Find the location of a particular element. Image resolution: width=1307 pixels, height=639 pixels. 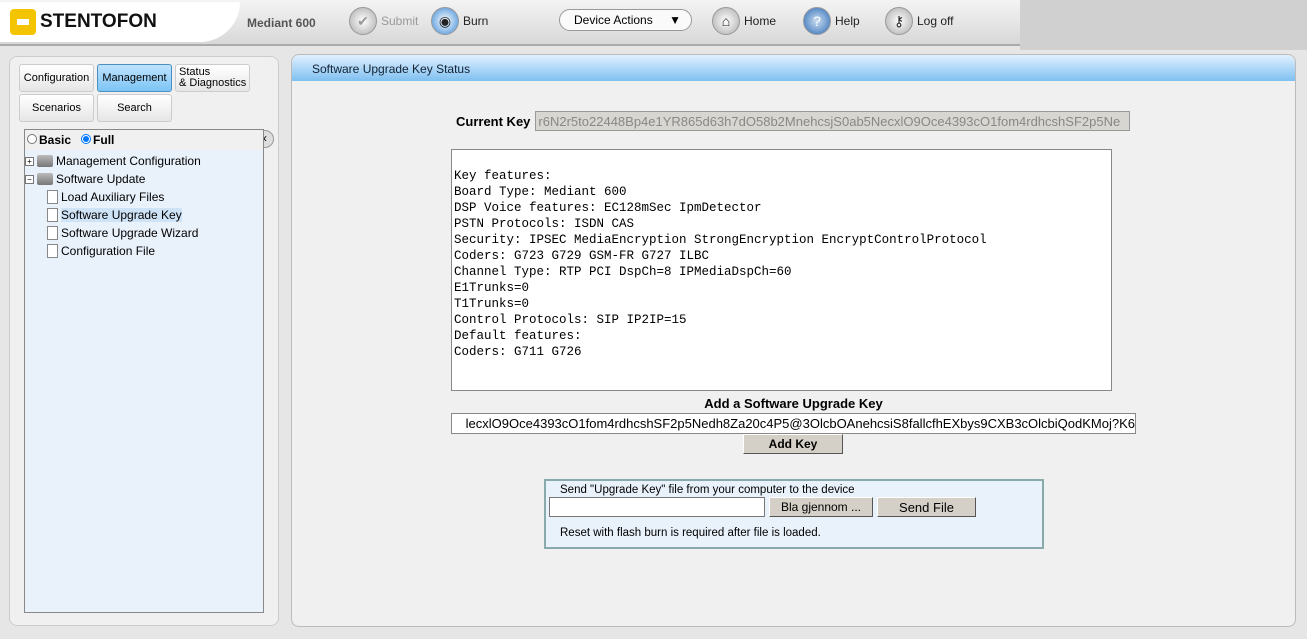

send-file-button: Send File is located at coordinates (926, 507).